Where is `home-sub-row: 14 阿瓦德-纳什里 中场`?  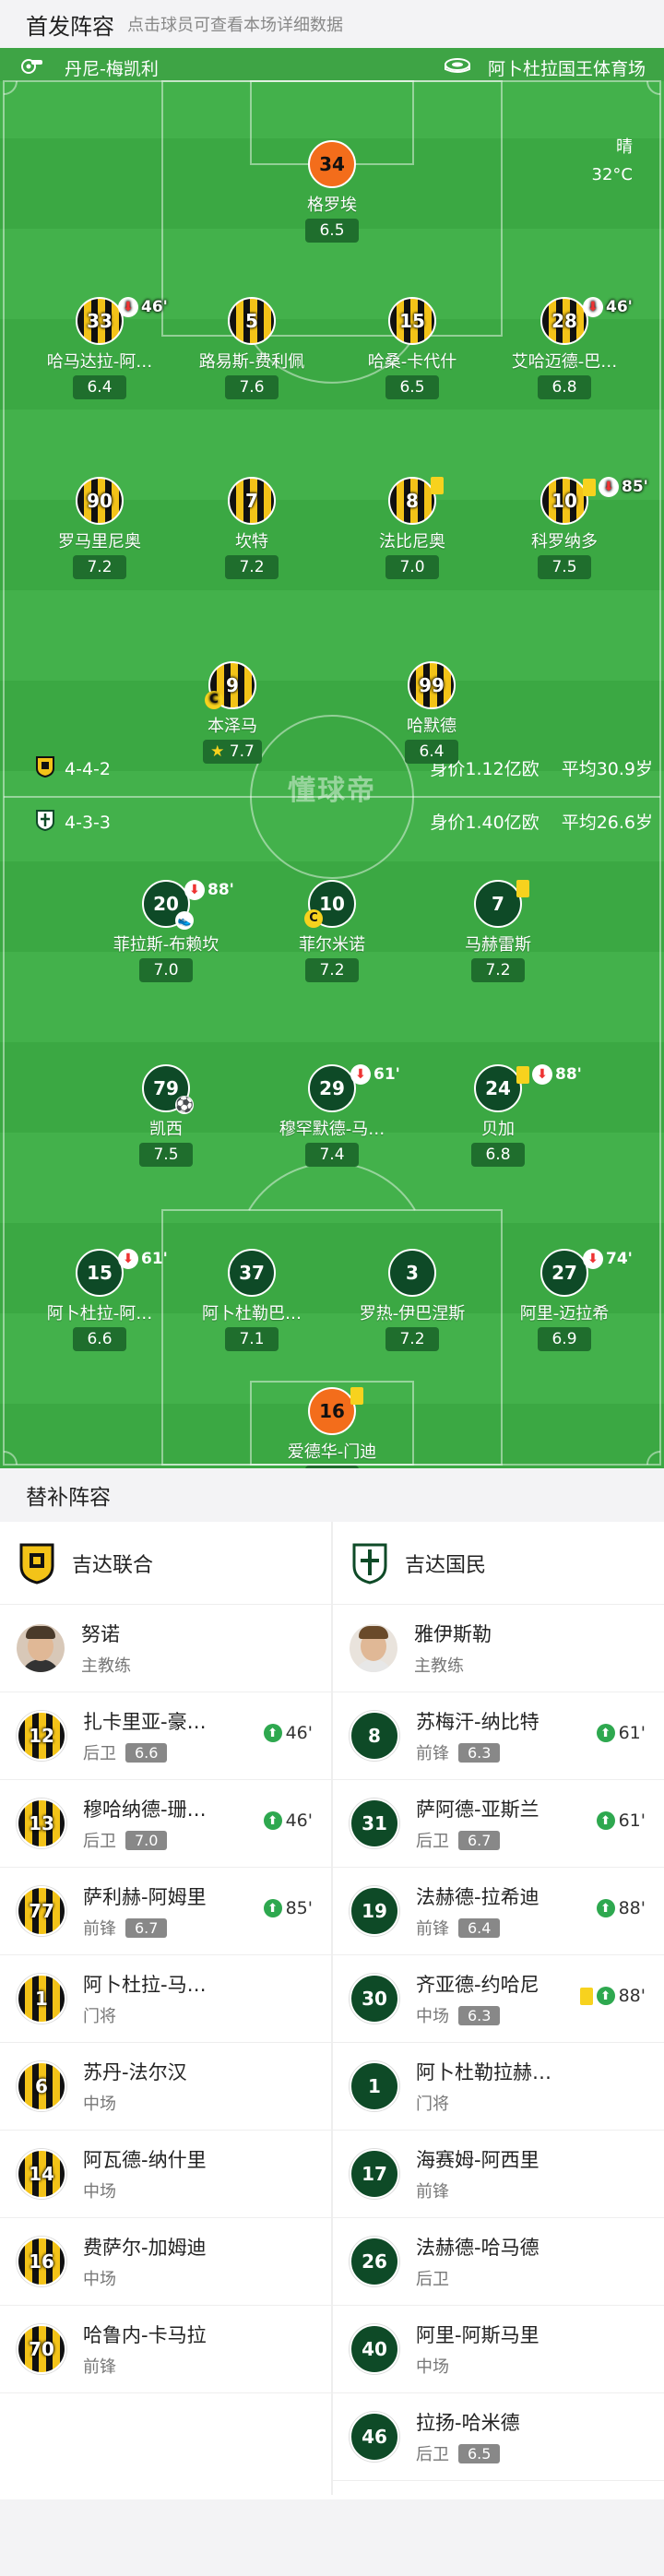
home-sub-row: 14 阿瓦德-纳什里 中场 is located at coordinates (165, 2174).